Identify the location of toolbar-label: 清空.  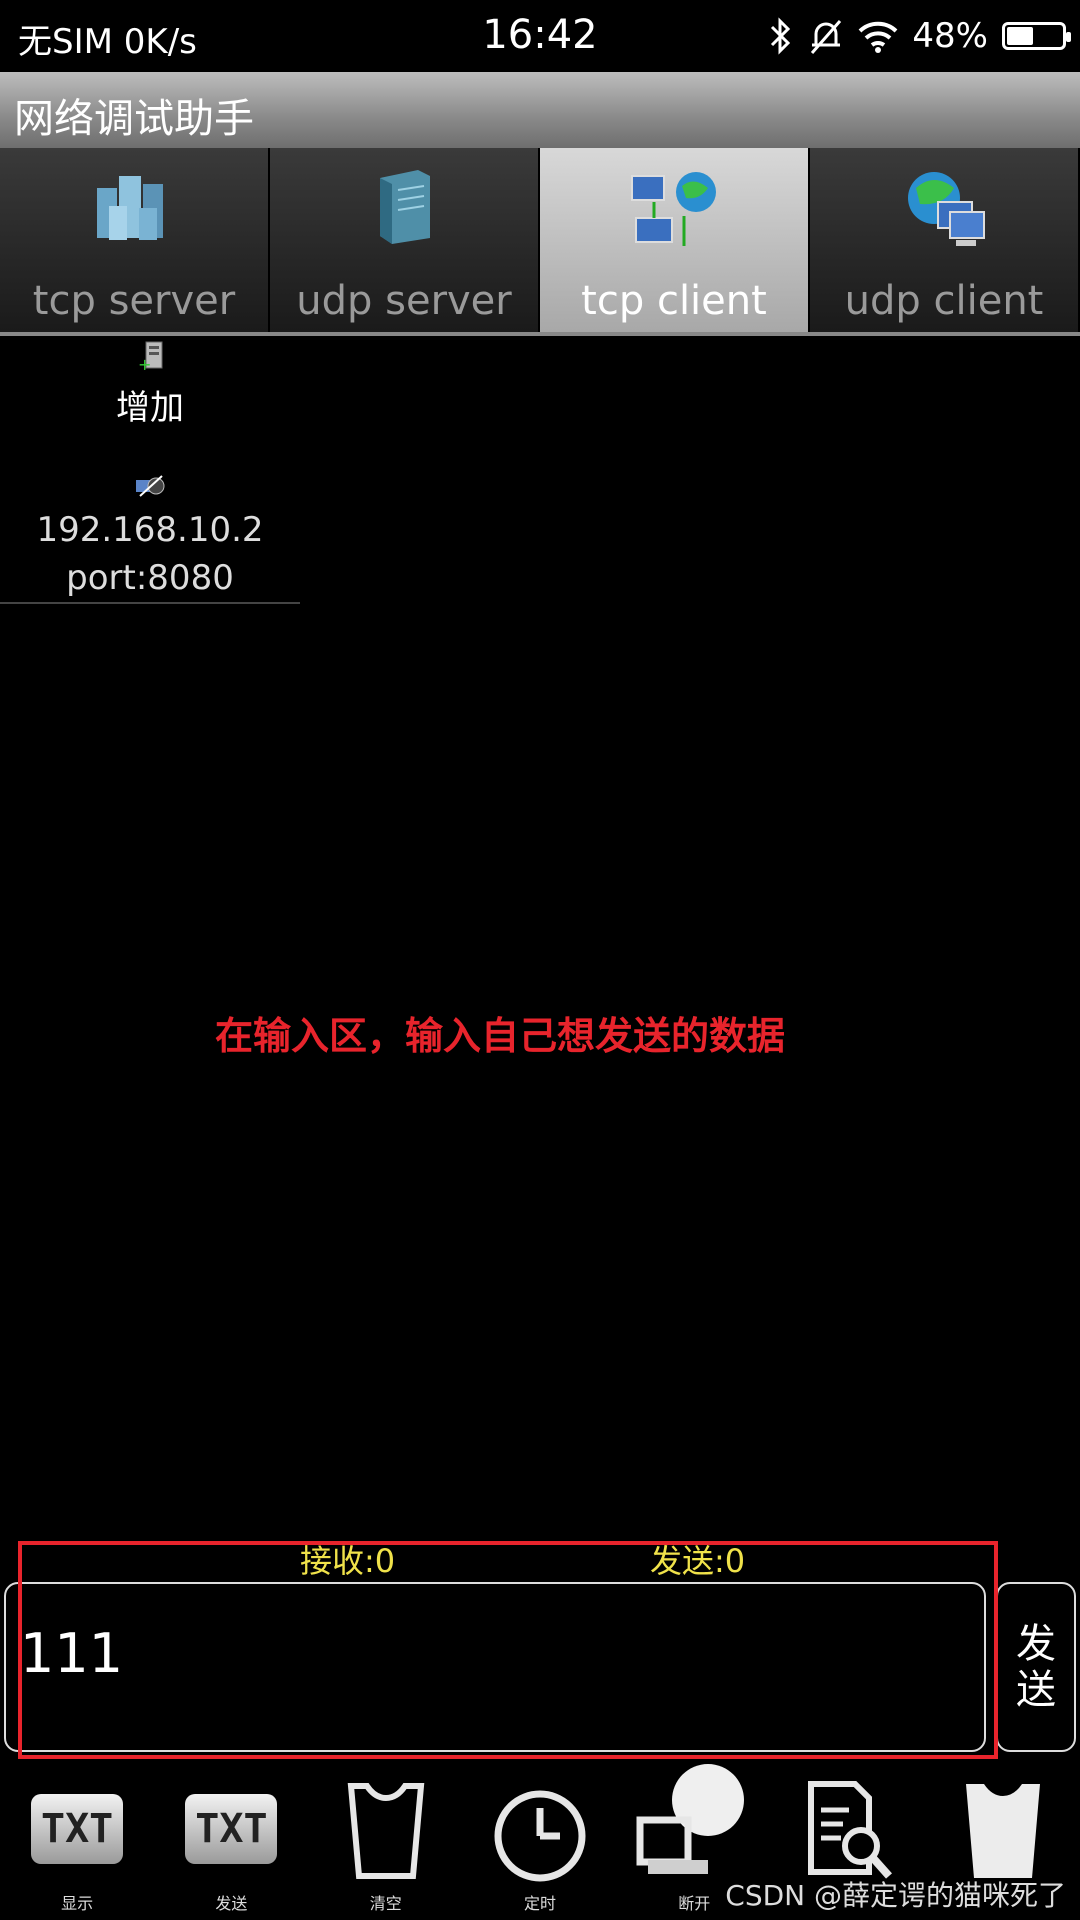
(385, 1903).